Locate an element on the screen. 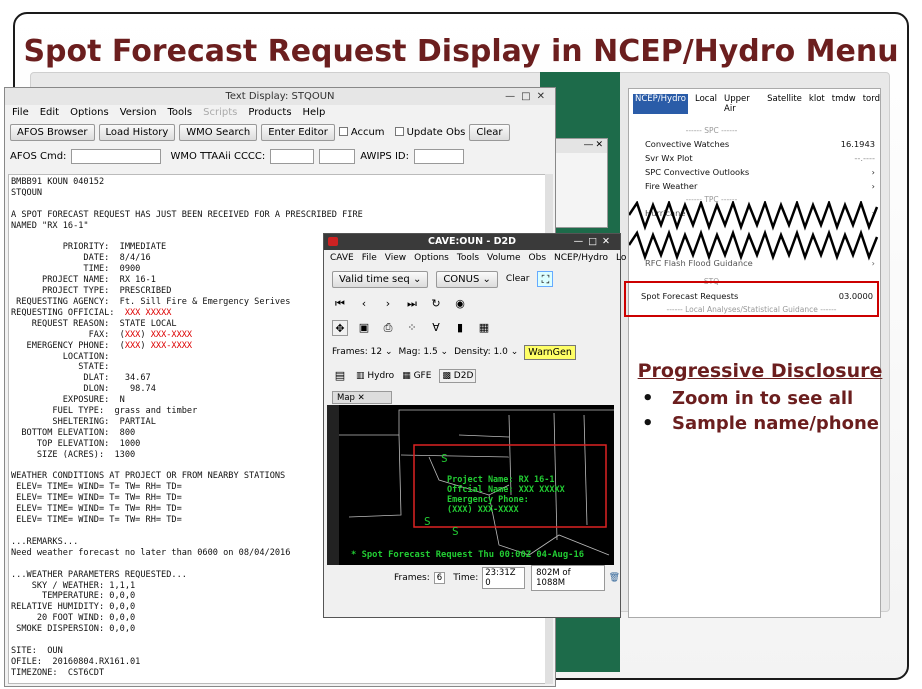 The image size is (922, 689). frames-dropdown: Frames: 12 ⌄ is located at coordinates (362, 352).